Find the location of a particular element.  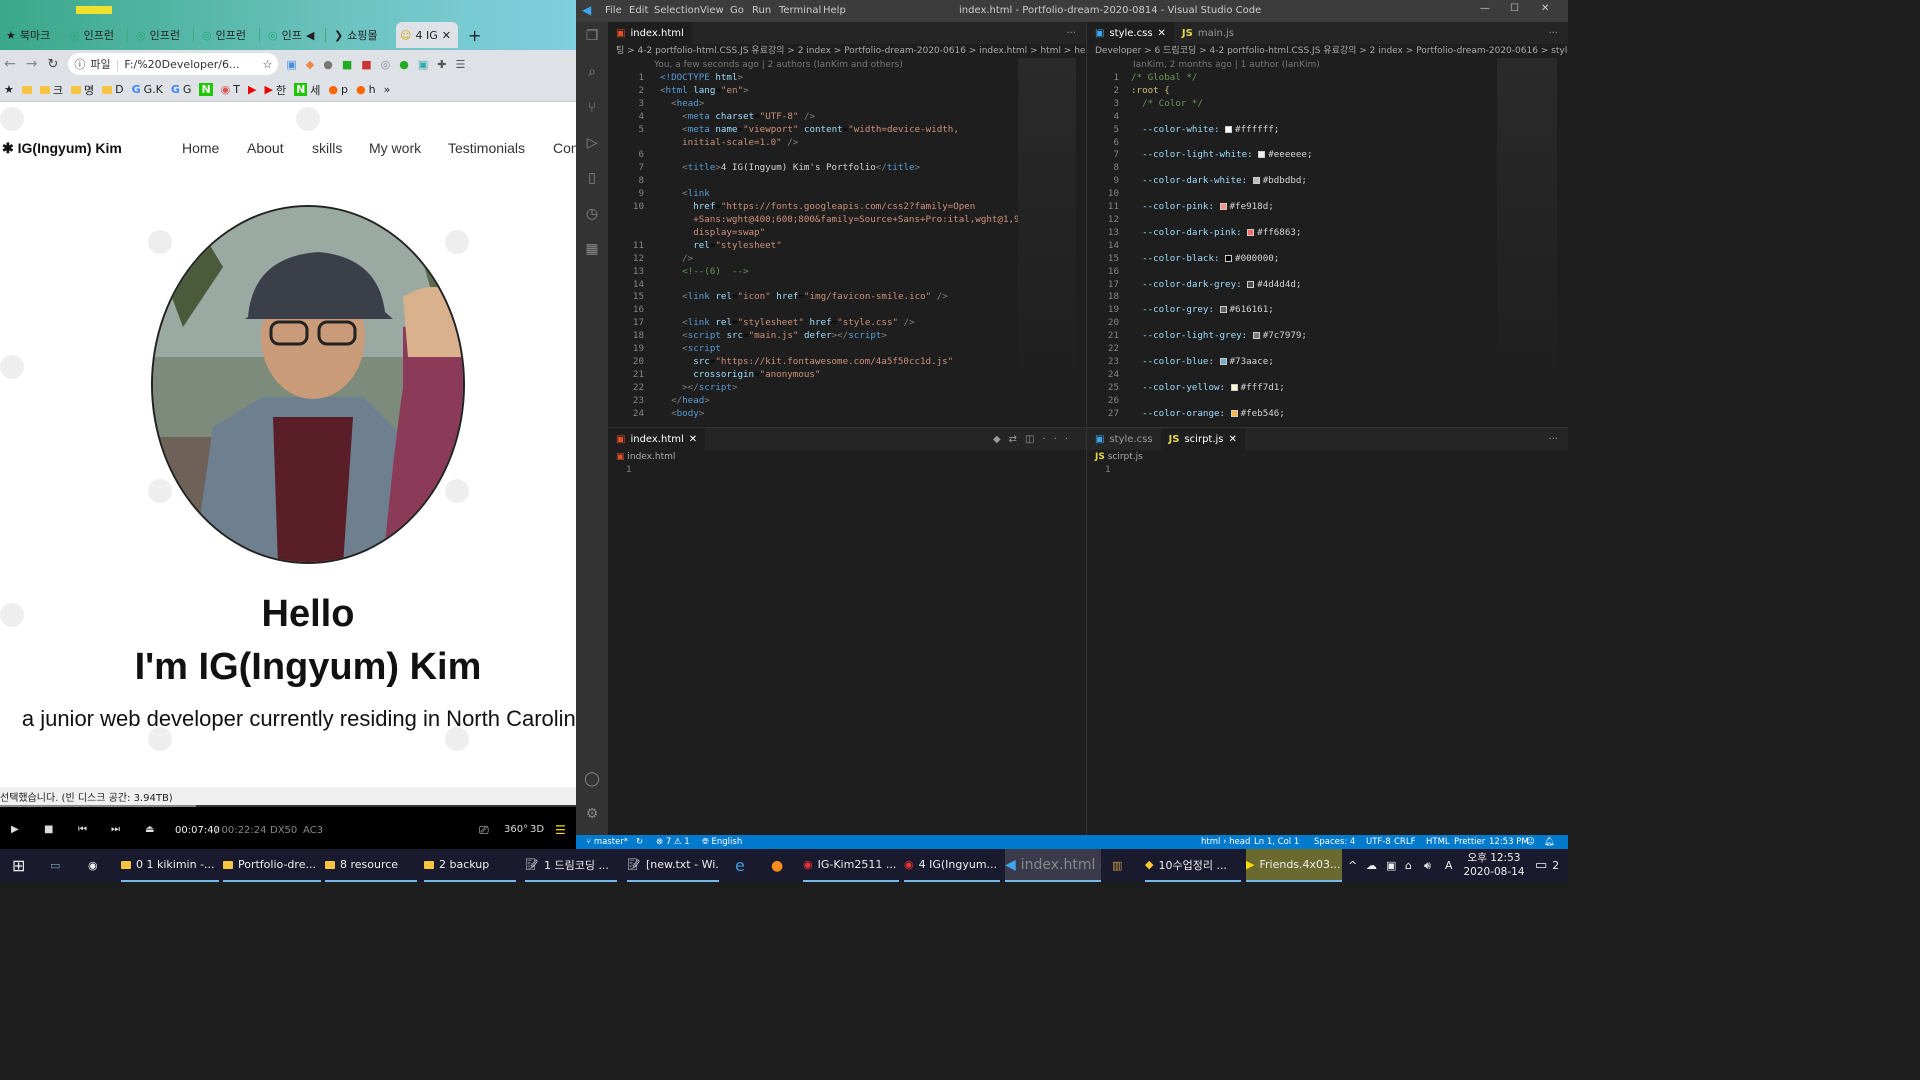

editor-actions-icons: ◆⇄◫··· is located at coordinates (1034, 439).